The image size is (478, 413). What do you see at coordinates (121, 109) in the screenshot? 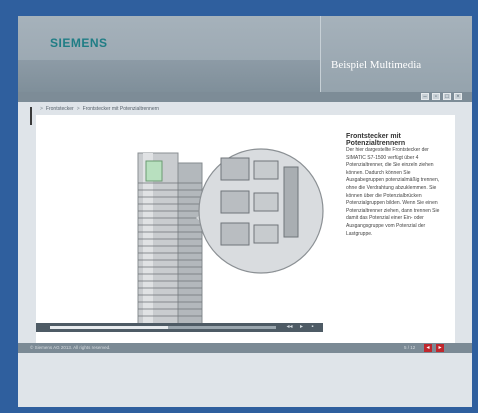
I see `breadcrumb-item-current: Frontstecker mit Potenzialtrennern` at bounding box center [121, 109].